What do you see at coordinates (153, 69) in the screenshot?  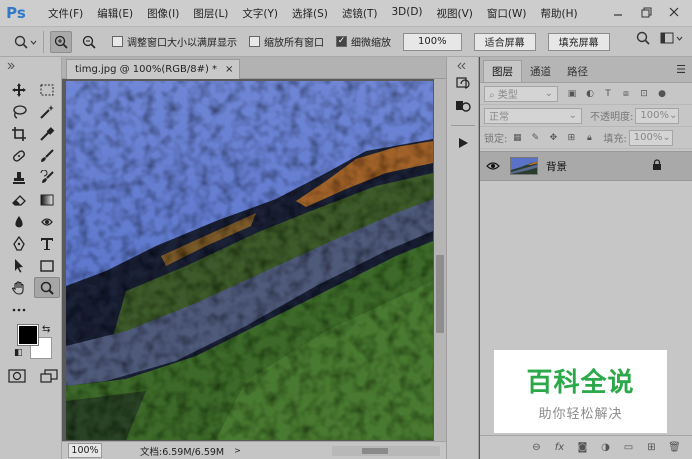 I see `document-tab: timg.jpg @ 100%(RGB/8#) * ×` at bounding box center [153, 69].